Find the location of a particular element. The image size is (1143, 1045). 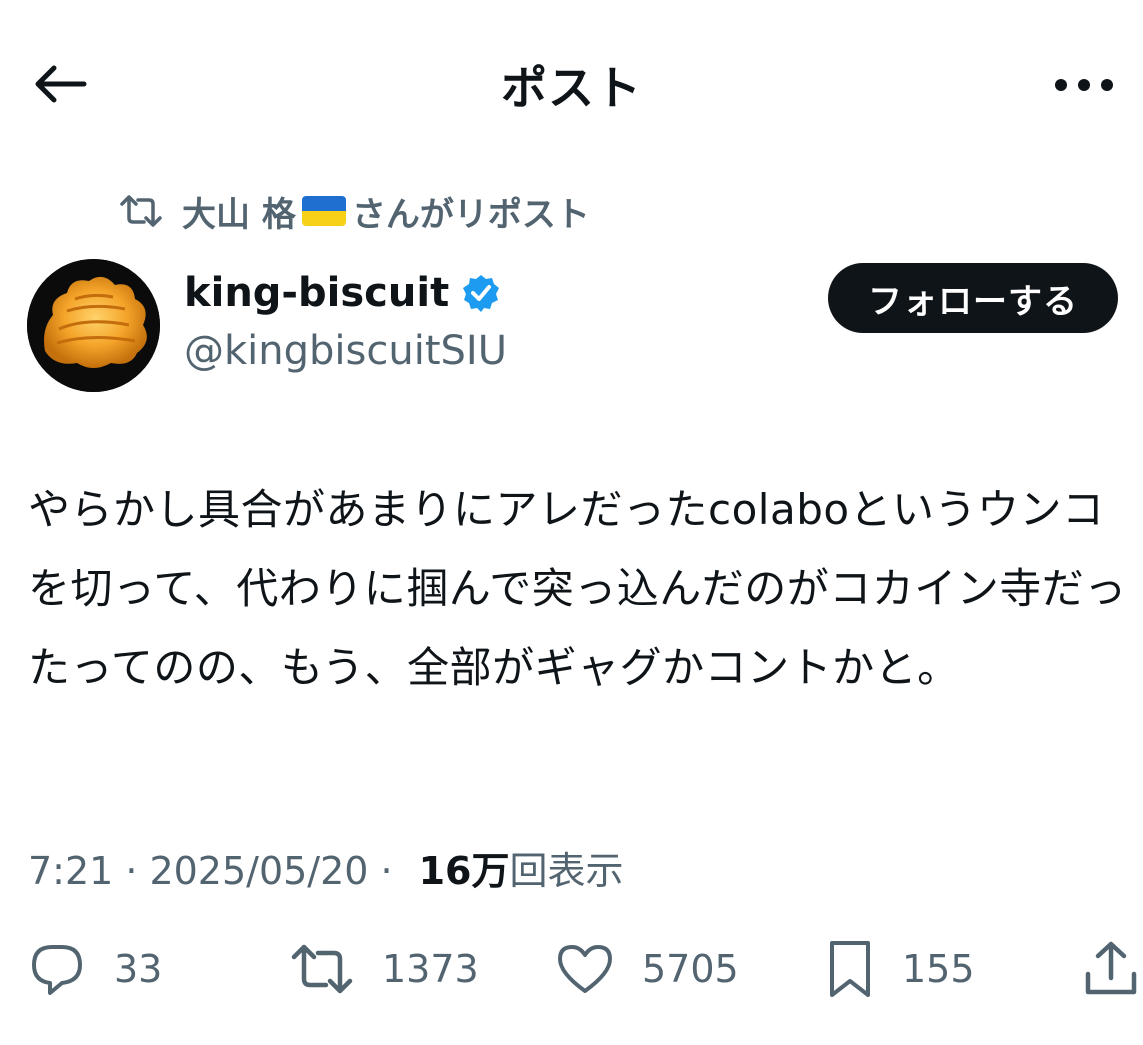

repost-indicator: 大山 格 さんがリポスト is located at coordinates (354, 211).